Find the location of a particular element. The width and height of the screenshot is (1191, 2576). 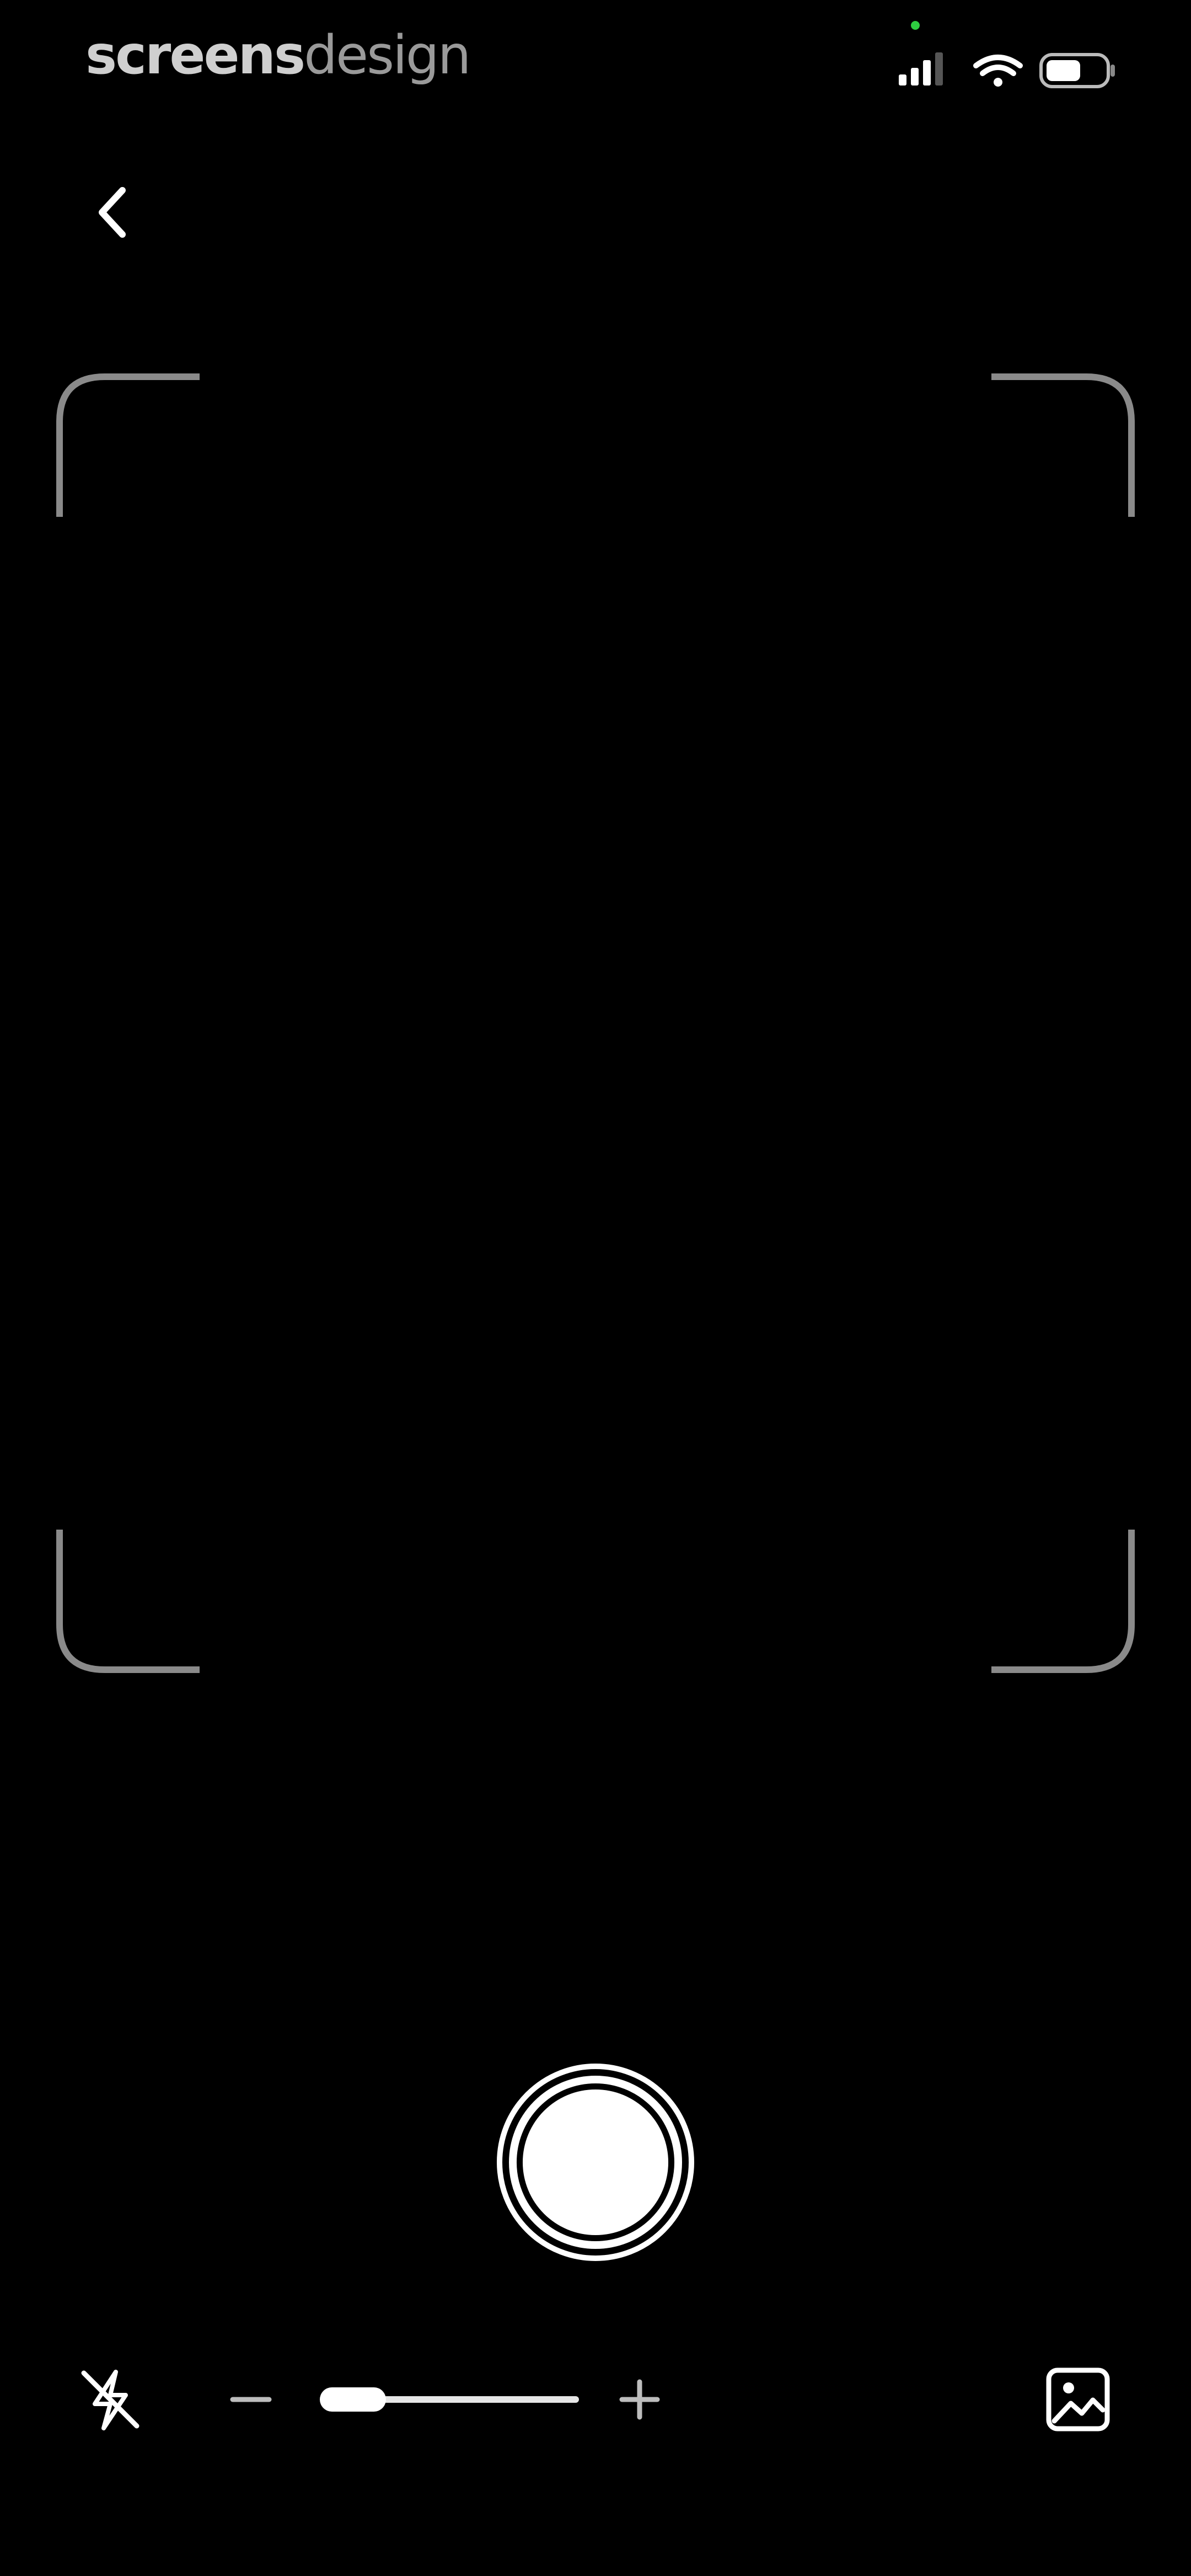

status-icons is located at coordinates (1009, 69).